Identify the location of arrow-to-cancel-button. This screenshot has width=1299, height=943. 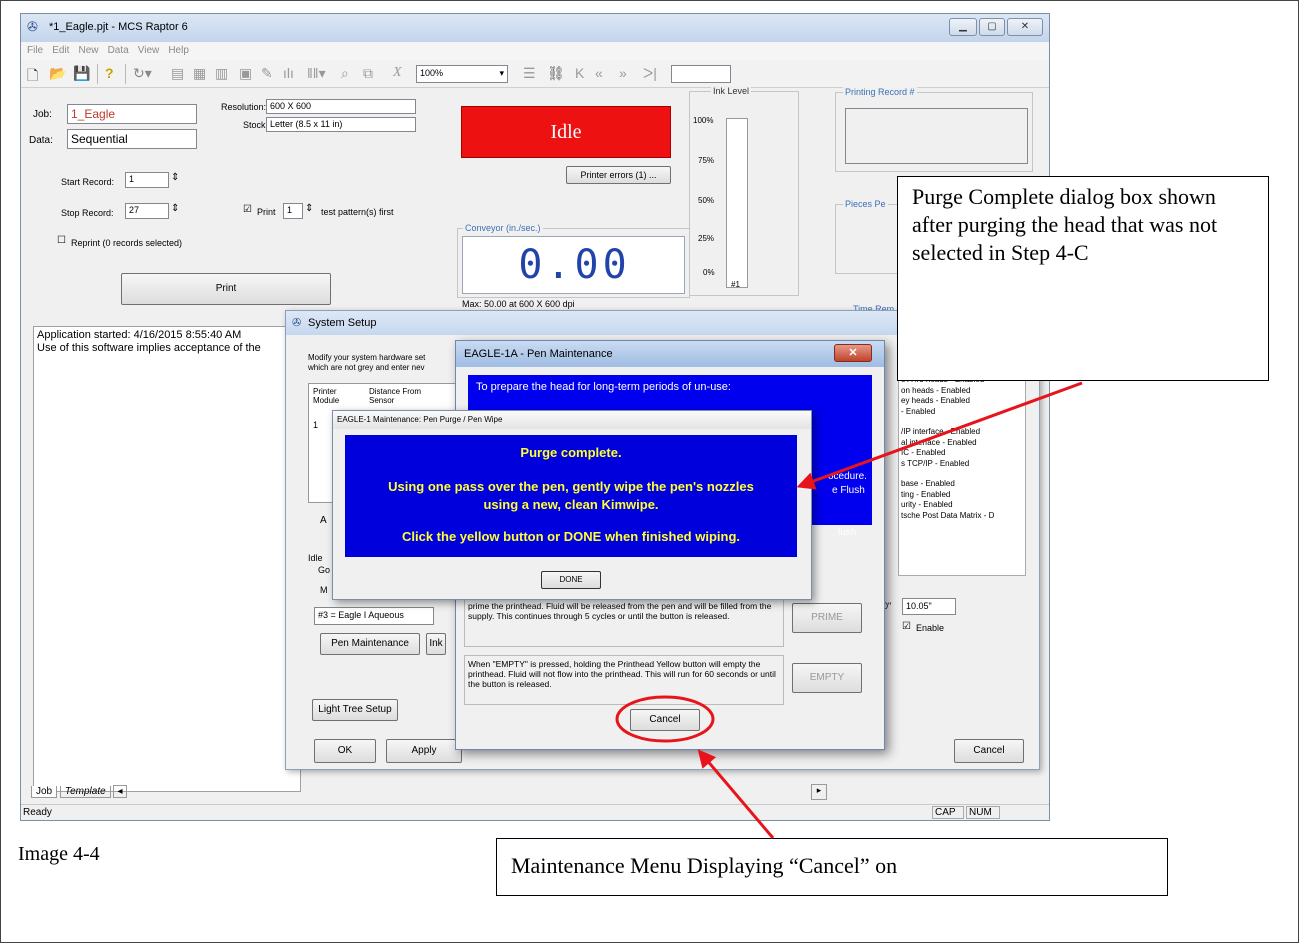
(736, 794).